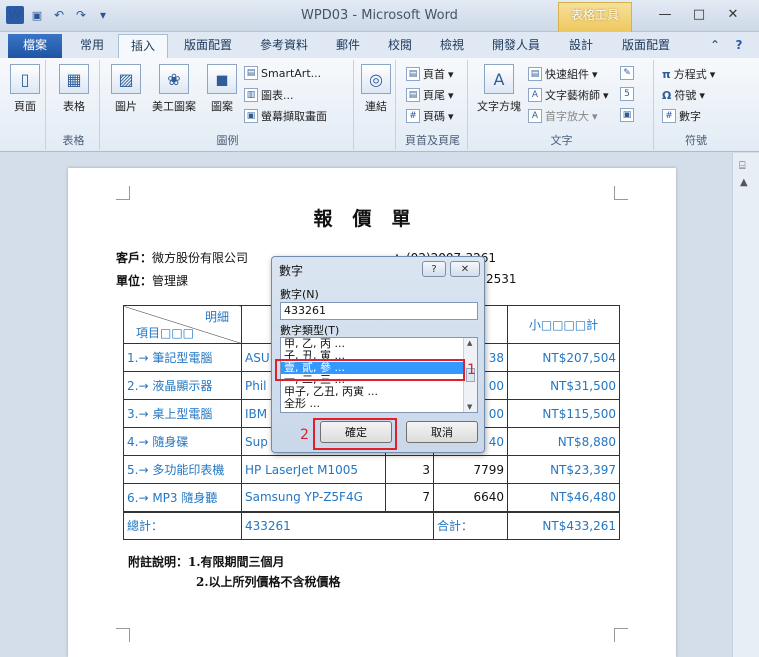 The height and width of the screenshot is (657, 759). I want to click on subtotal-cell: NT$8,880, so click(563, 441).